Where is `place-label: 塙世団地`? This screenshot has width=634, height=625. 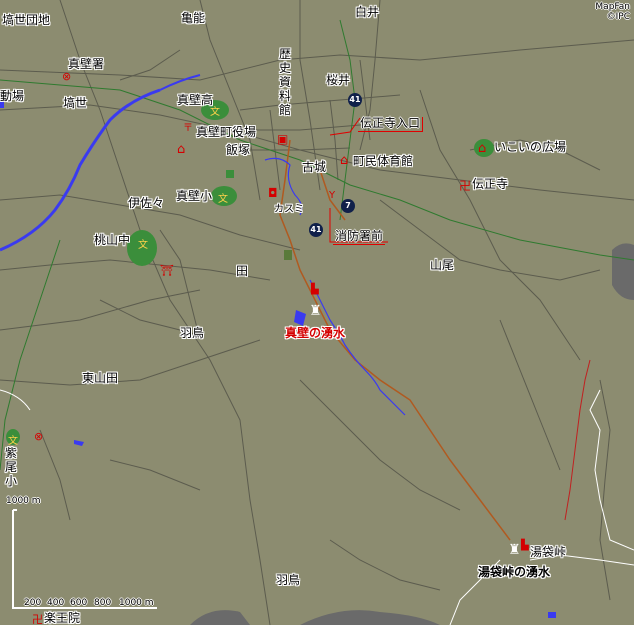
place-label: 塙世団地 is located at coordinates (26, 20).